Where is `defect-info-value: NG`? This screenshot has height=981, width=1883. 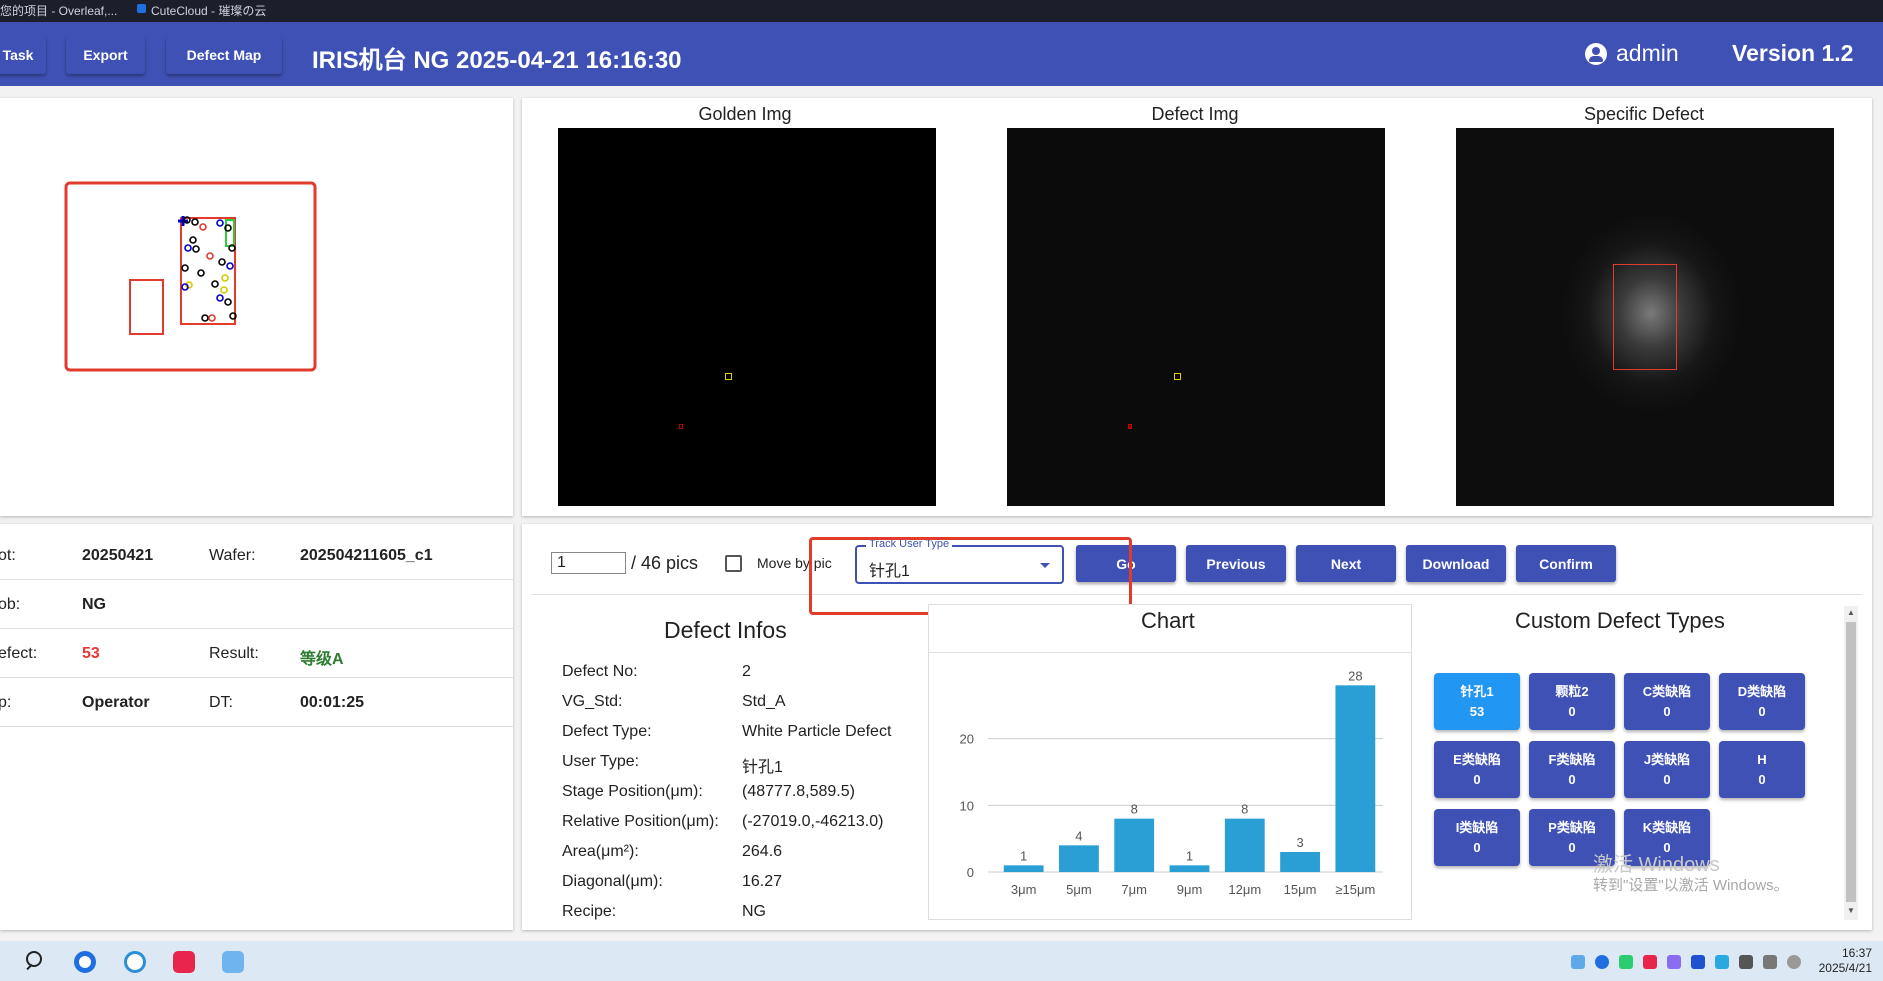 defect-info-value: NG is located at coordinates (754, 911).